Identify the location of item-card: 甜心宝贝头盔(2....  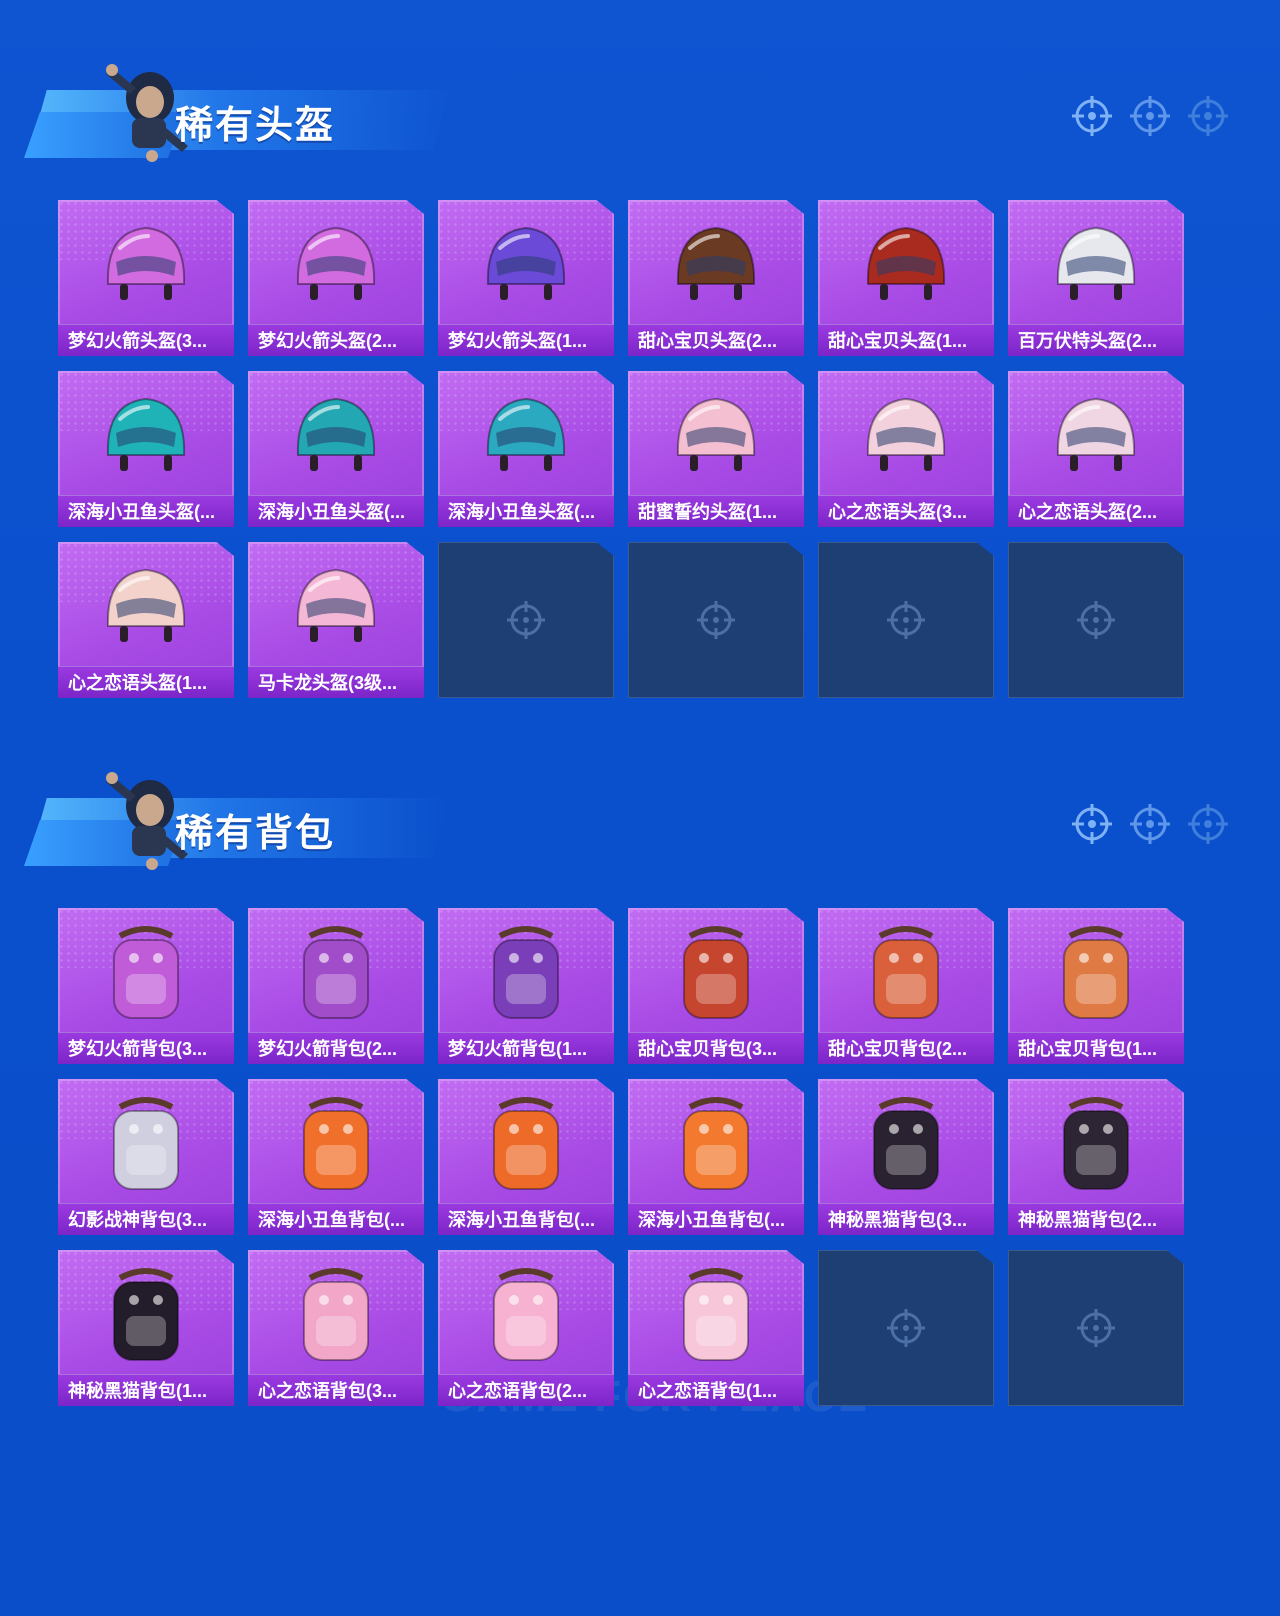
(716, 278).